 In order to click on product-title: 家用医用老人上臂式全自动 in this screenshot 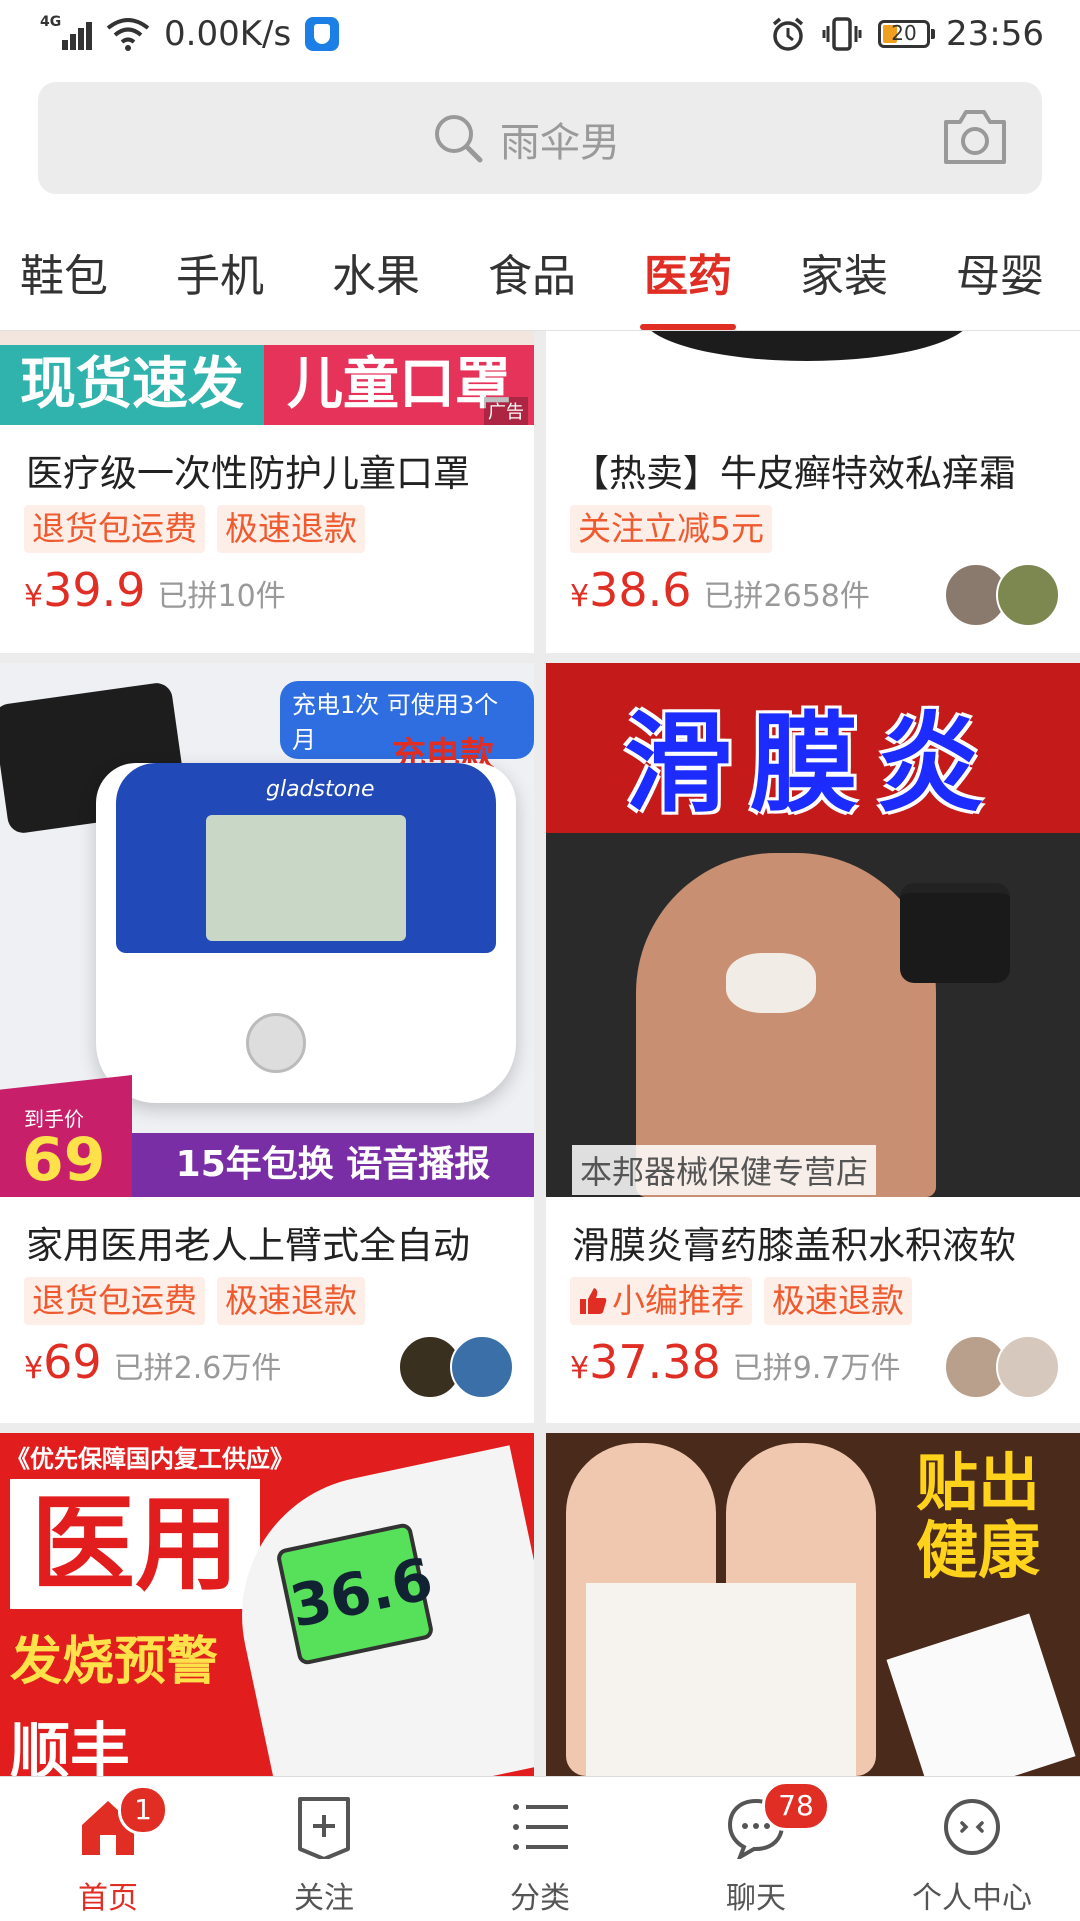, I will do `click(248, 1245)`.